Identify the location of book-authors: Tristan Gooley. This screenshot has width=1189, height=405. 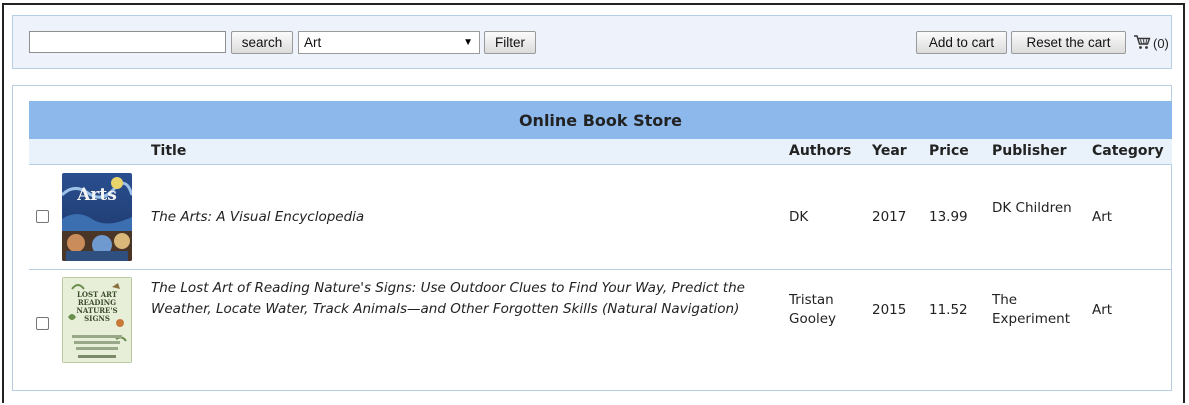
(813, 309).